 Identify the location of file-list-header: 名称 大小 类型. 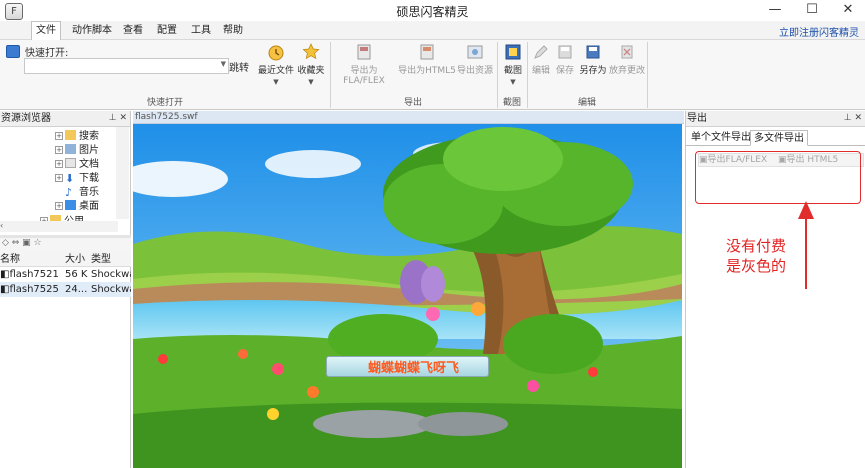
(65, 259).